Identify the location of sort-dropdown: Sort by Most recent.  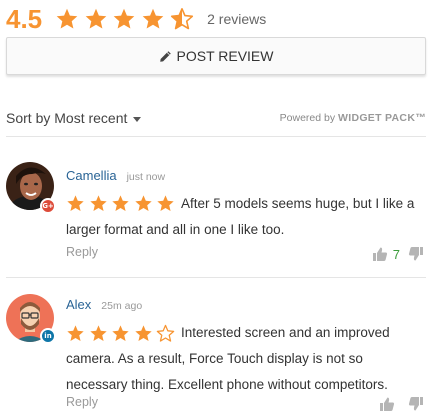
(74, 118).